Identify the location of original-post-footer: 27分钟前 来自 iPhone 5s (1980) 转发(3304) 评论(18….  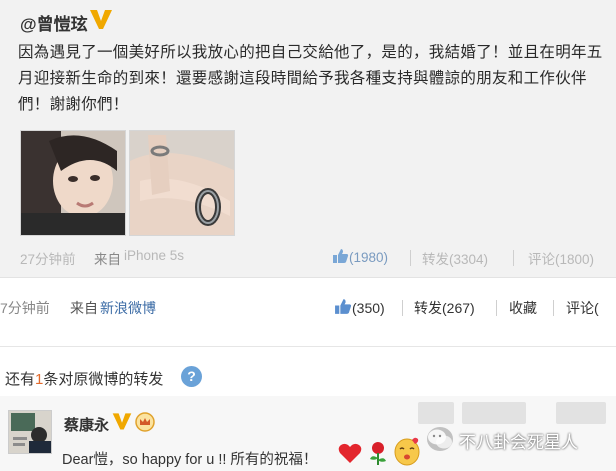
(308, 258).